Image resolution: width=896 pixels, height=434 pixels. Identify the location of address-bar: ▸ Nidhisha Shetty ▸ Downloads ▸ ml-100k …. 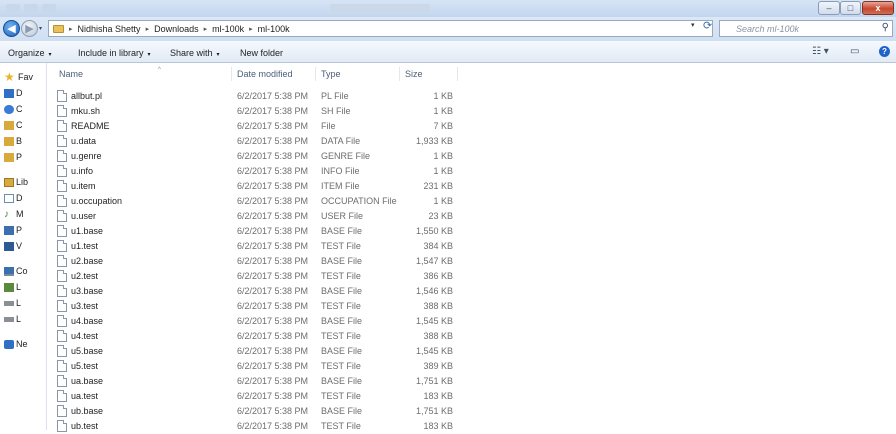
(380, 28).